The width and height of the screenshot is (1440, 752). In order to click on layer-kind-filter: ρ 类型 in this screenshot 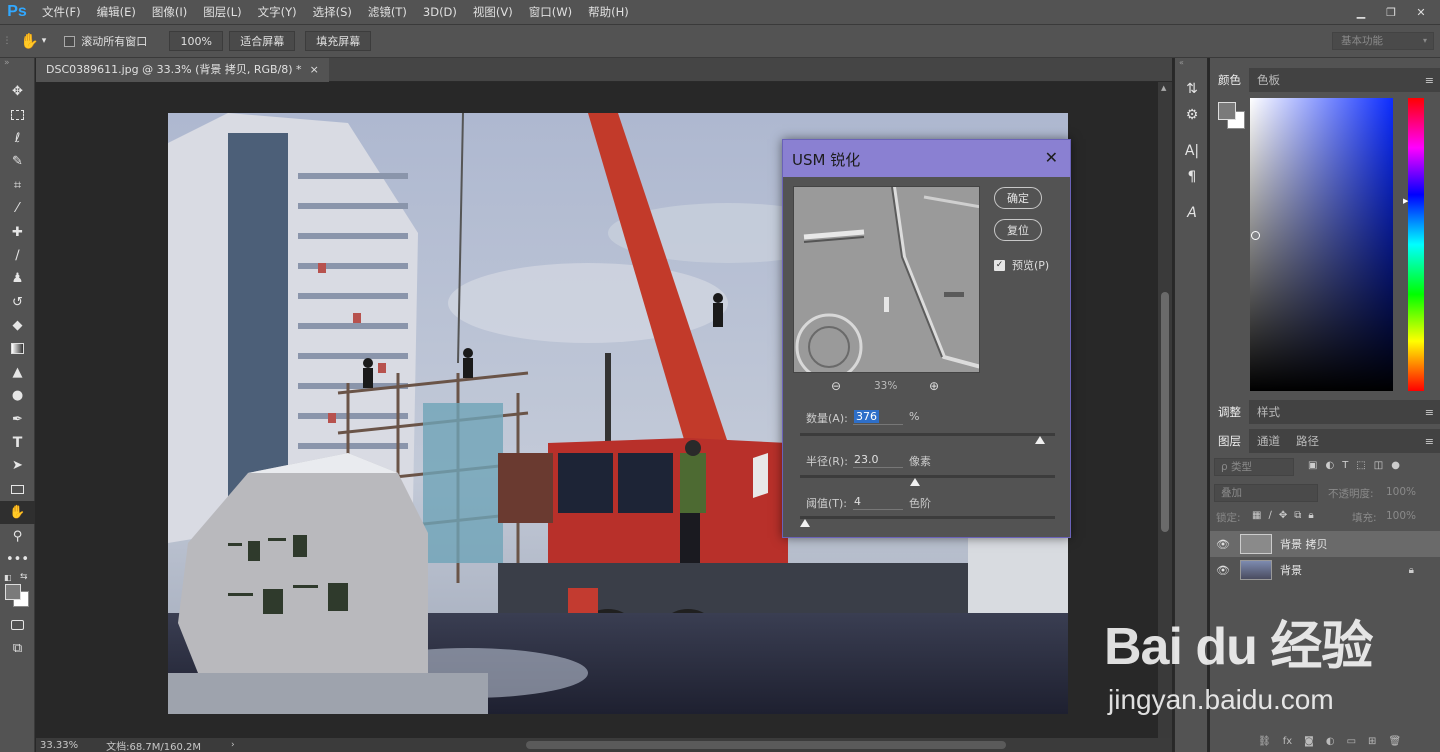, I will do `click(1254, 467)`.